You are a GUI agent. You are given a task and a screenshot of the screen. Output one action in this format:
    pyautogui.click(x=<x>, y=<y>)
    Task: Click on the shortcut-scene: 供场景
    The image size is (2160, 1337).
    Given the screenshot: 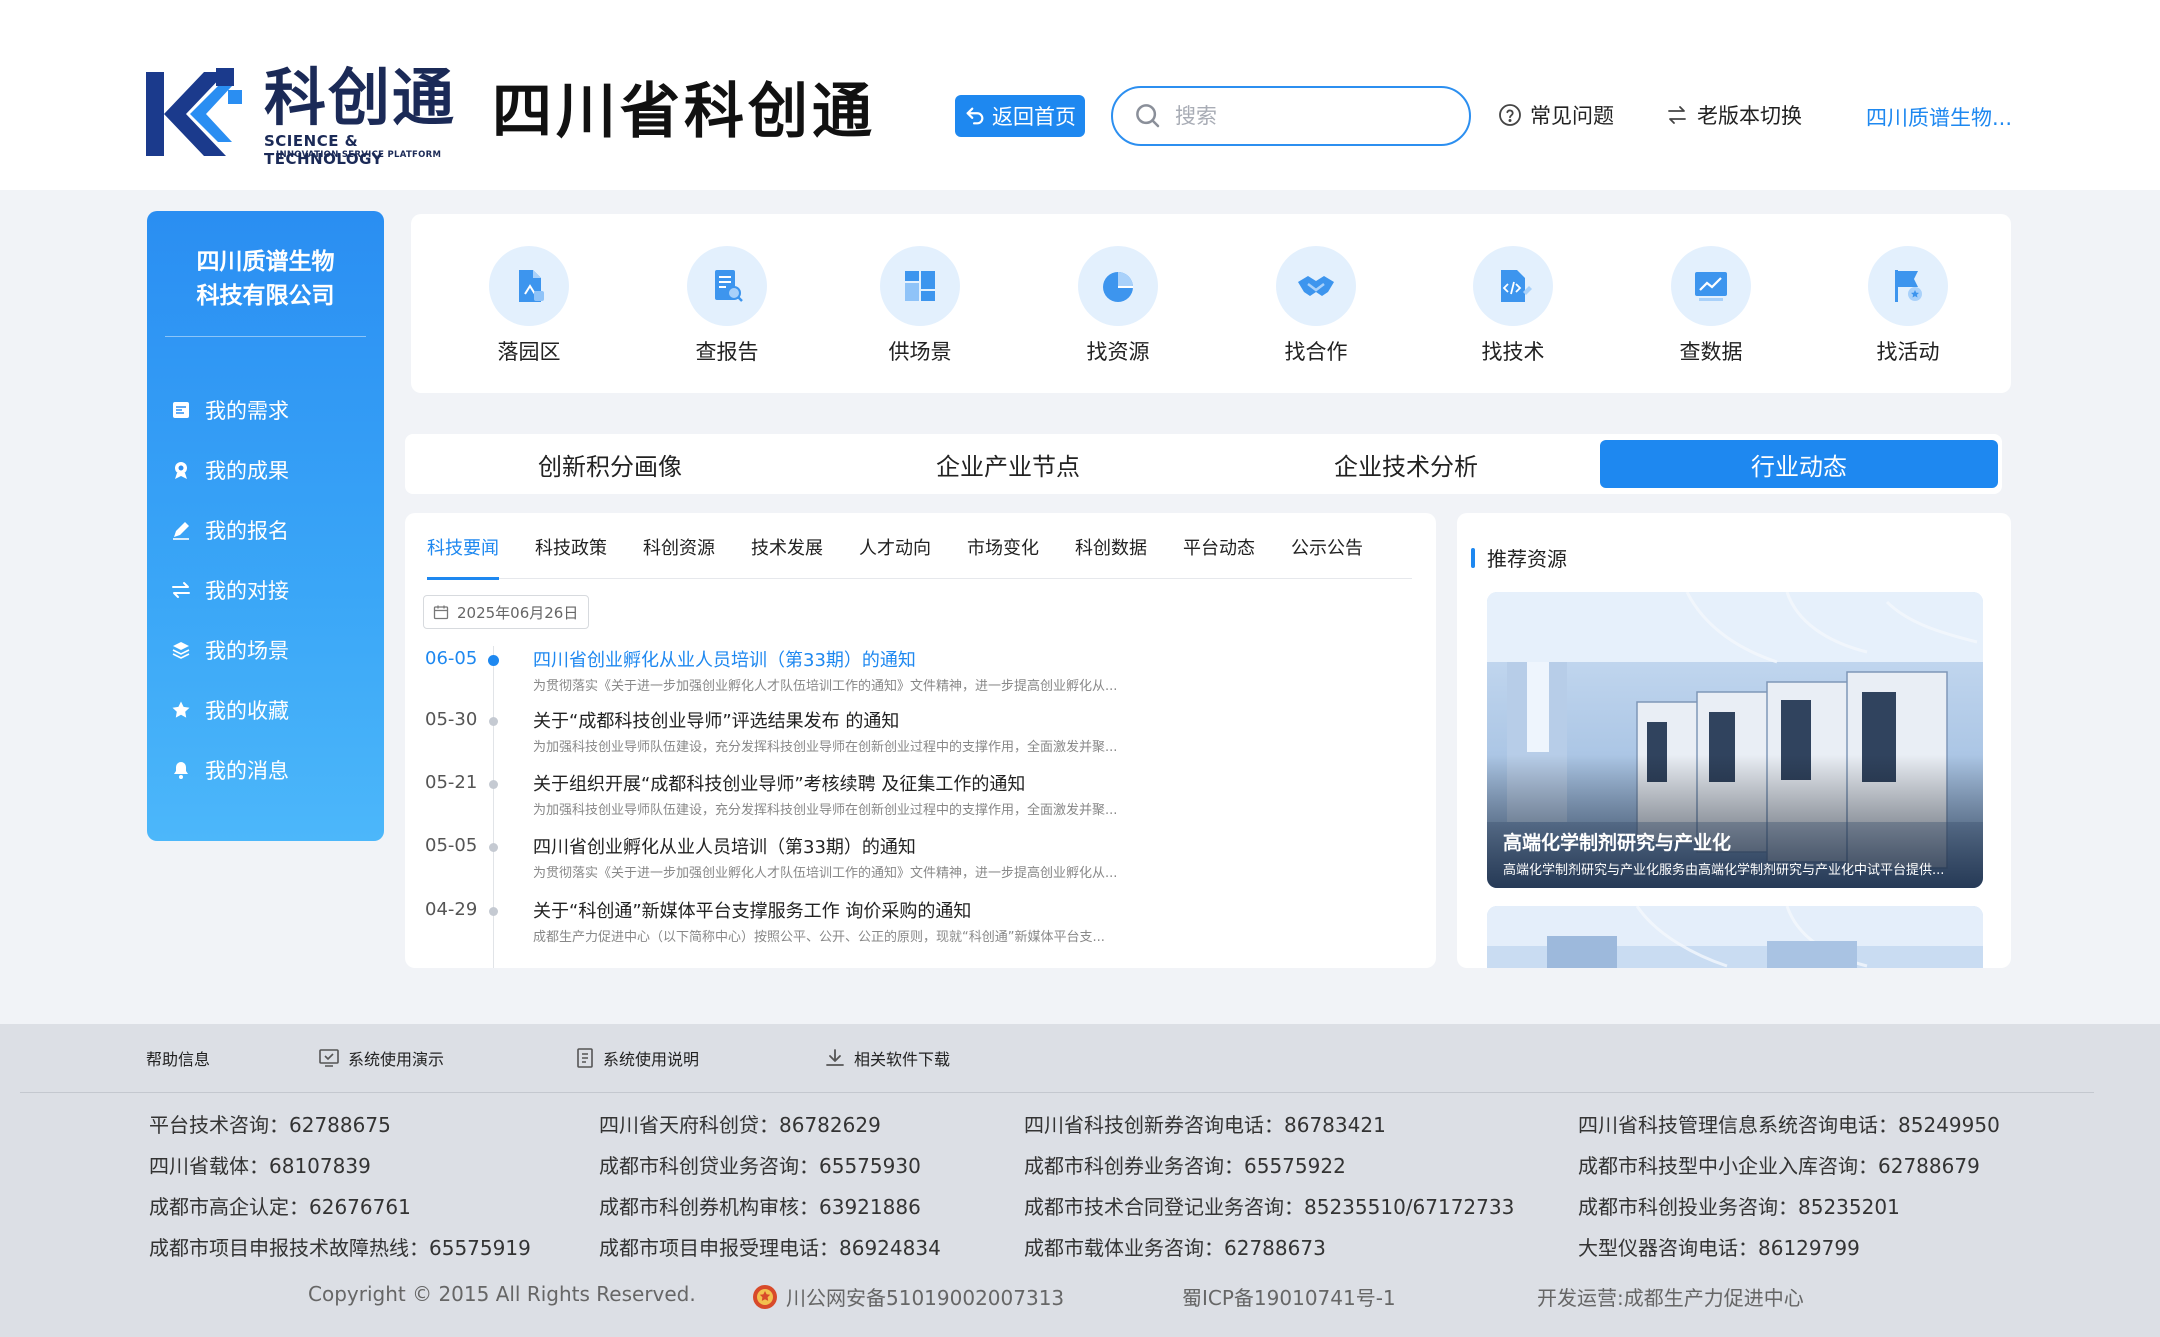 What is the action you would take?
    pyautogui.click(x=920, y=306)
    